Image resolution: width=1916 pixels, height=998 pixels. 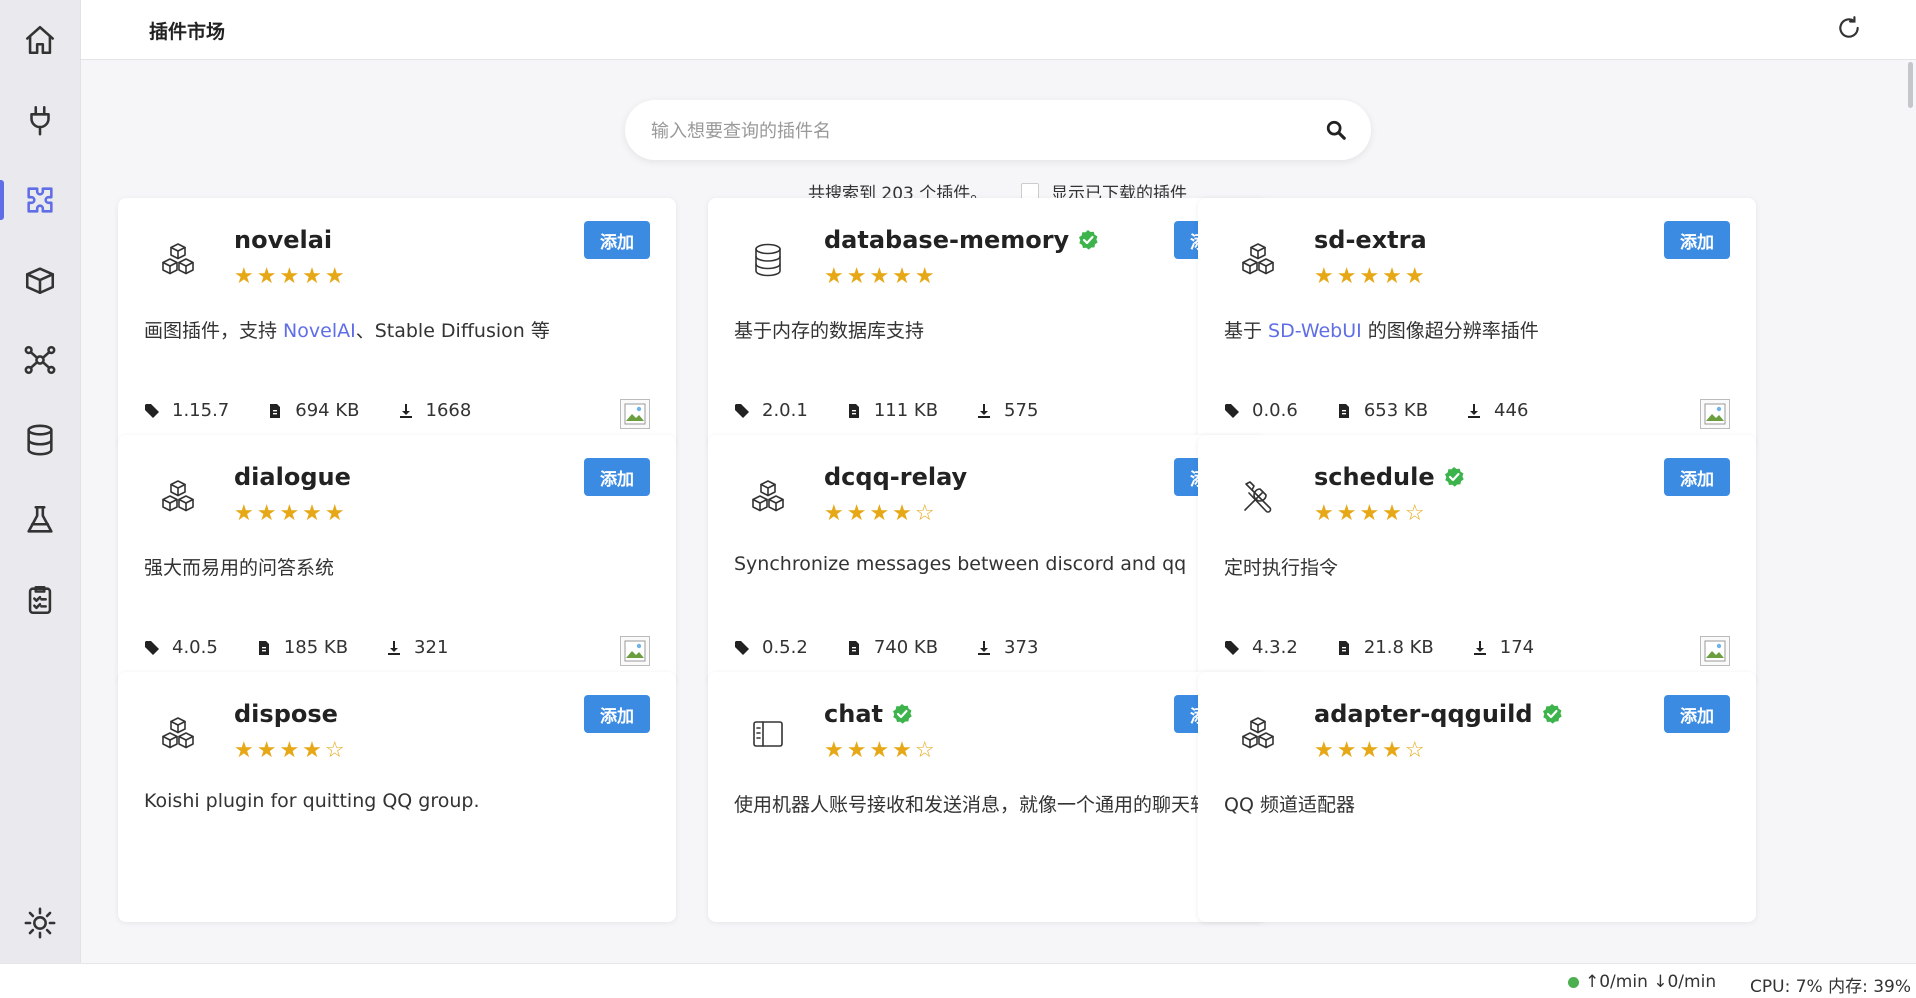 I want to click on plugin-version-value: 4.3.2, so click(x=1275, y=647).